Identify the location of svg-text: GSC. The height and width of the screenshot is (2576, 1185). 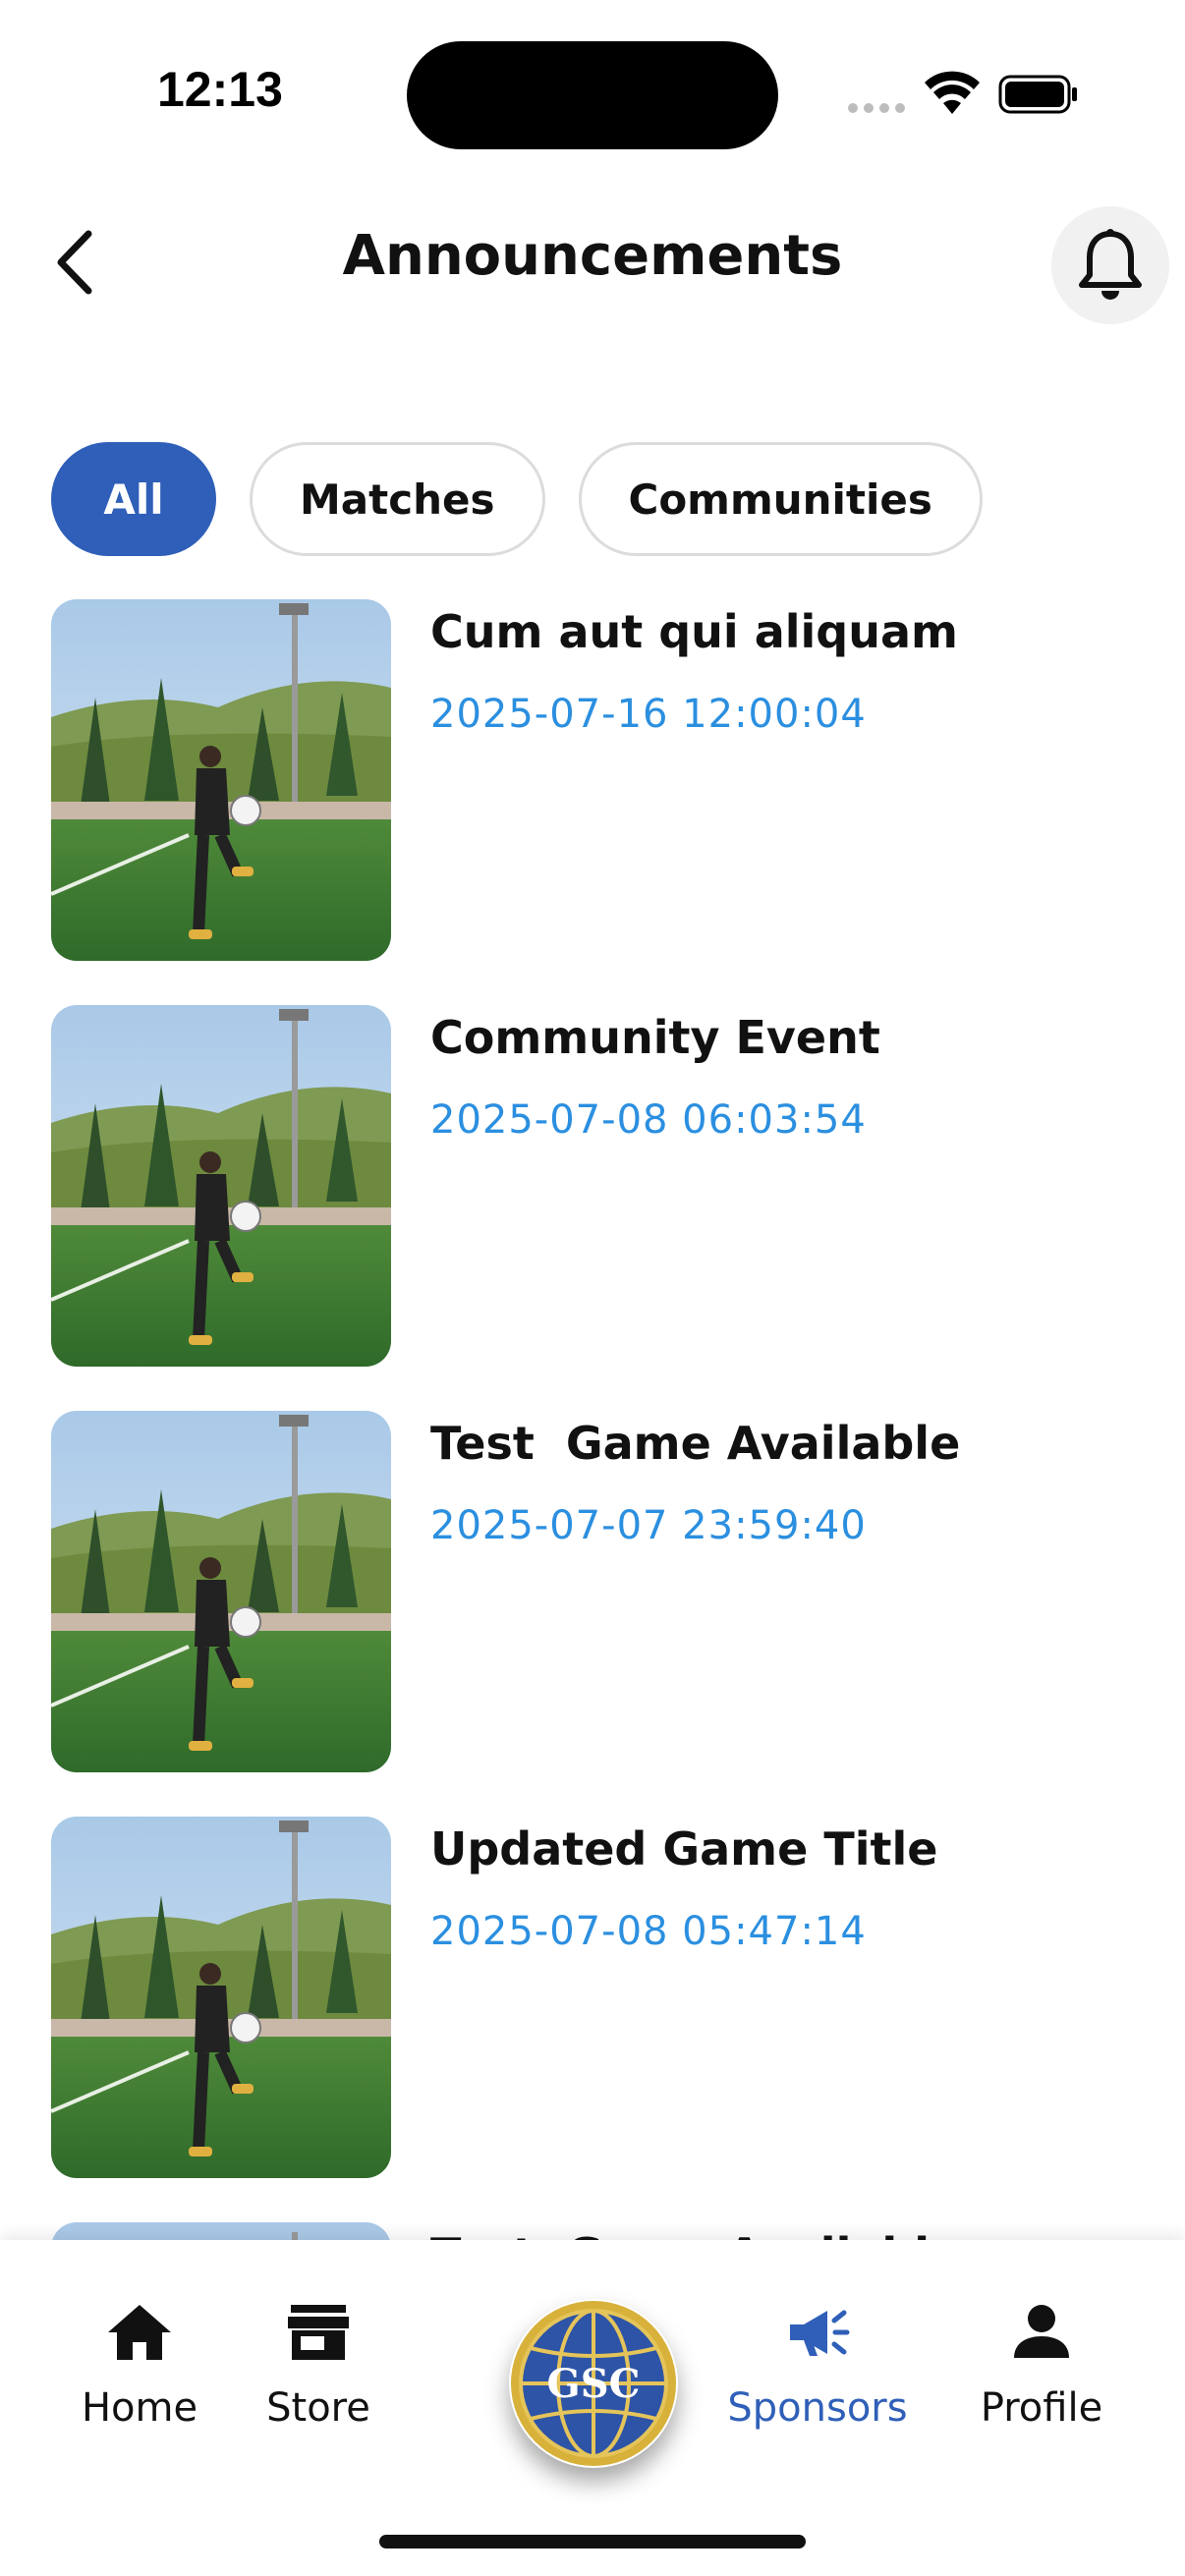
(594, 2384).